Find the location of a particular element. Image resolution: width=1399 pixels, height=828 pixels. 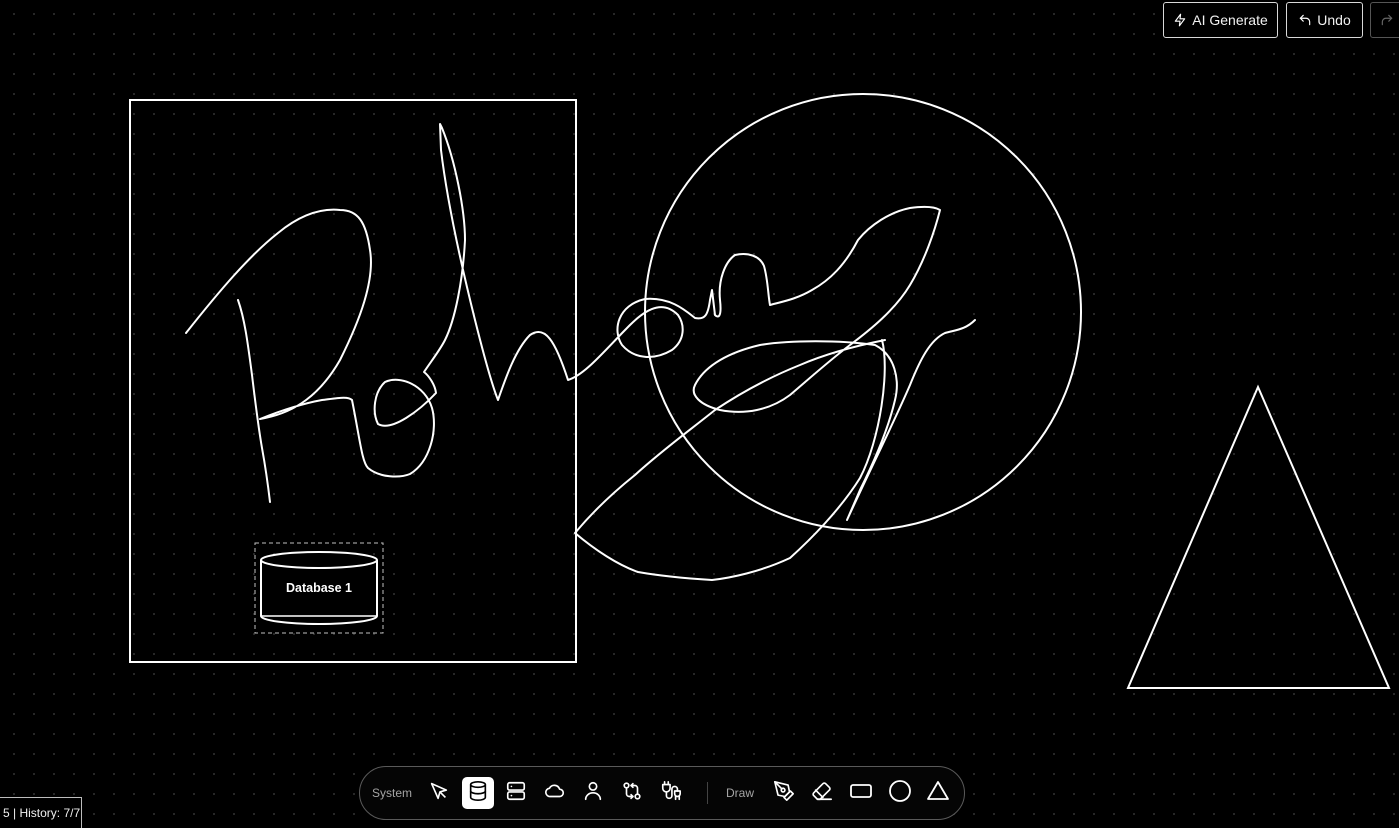

lightning-icon is located at coordinates (1180, 20).